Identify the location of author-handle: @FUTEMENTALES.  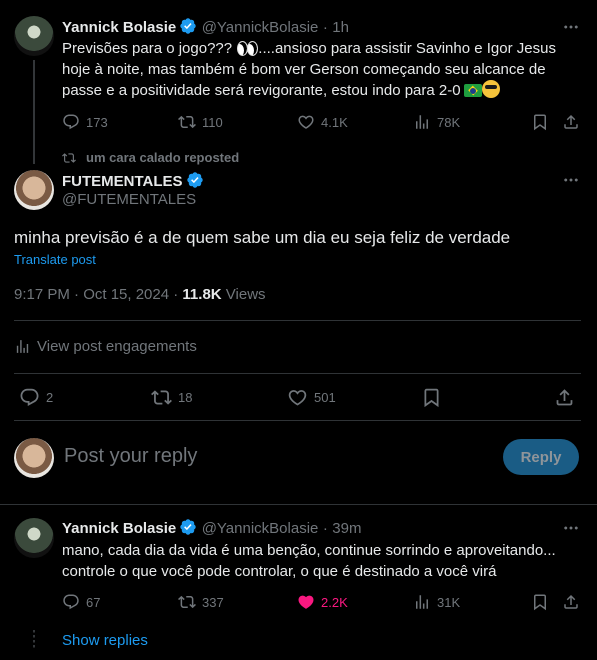
(129, 199).